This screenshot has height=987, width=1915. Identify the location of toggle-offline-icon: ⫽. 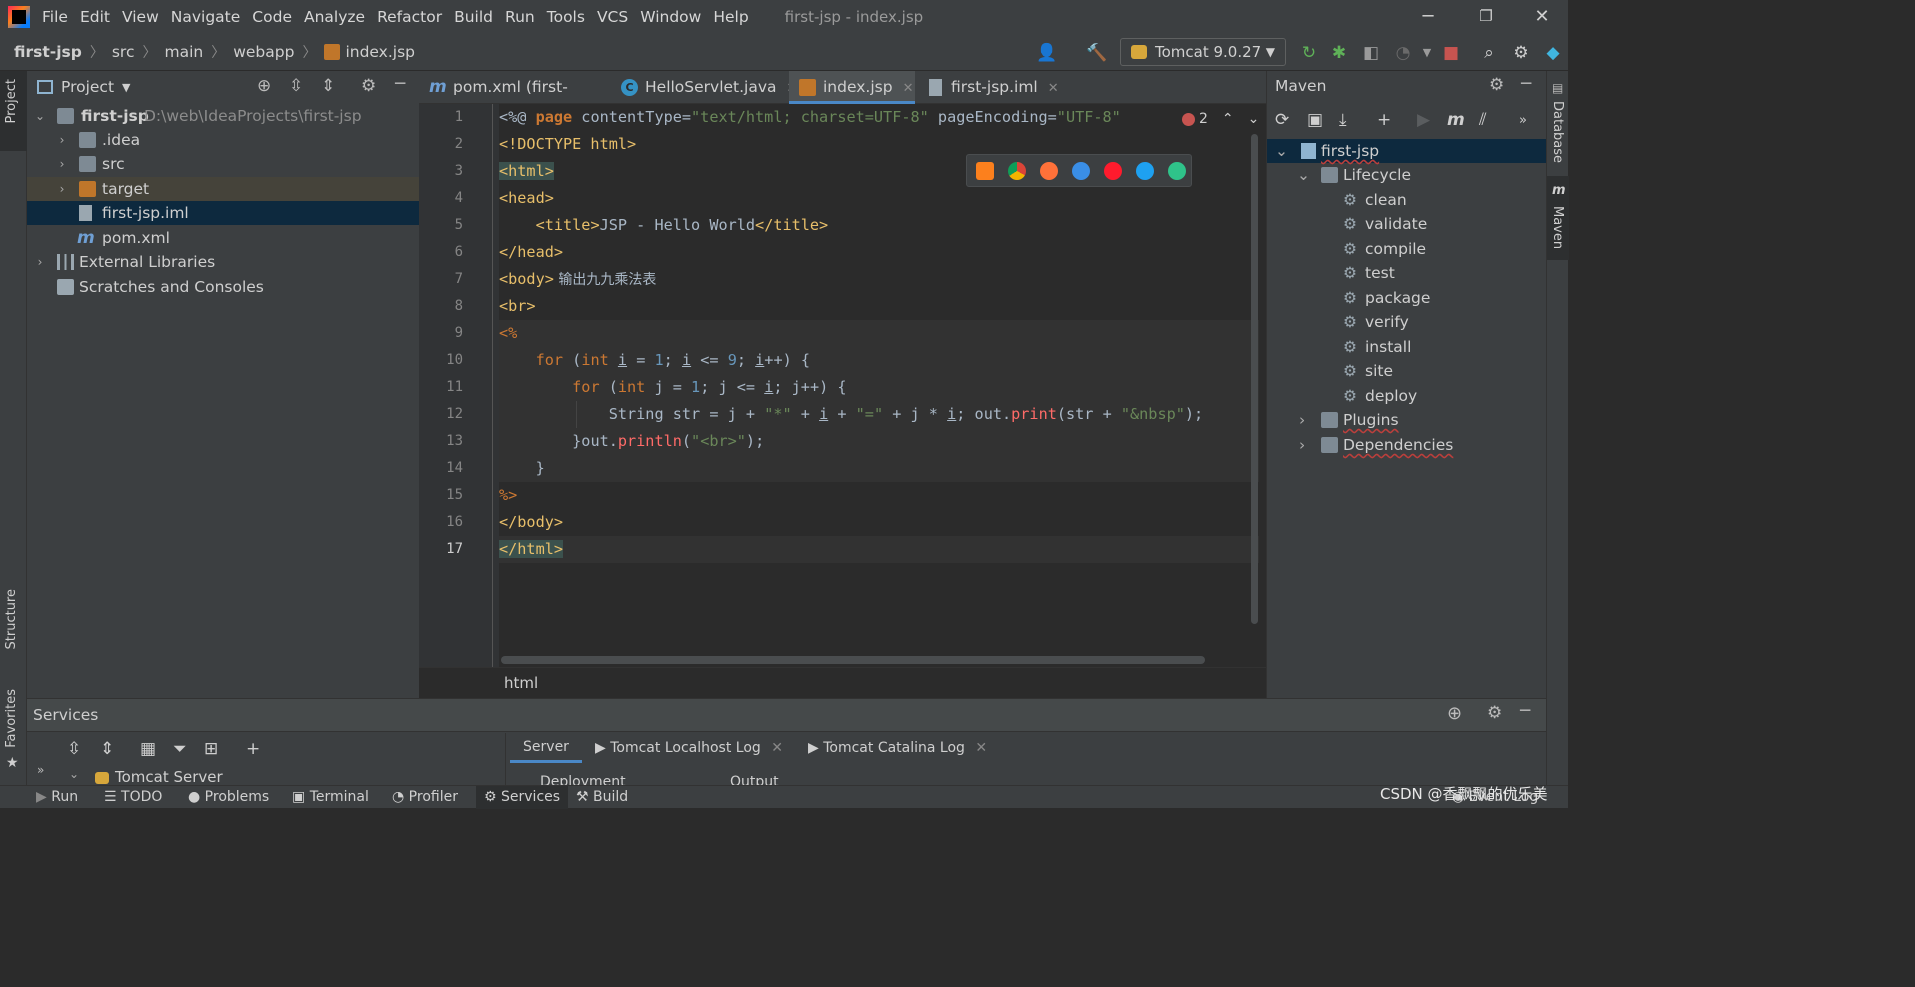
(1499, 120).